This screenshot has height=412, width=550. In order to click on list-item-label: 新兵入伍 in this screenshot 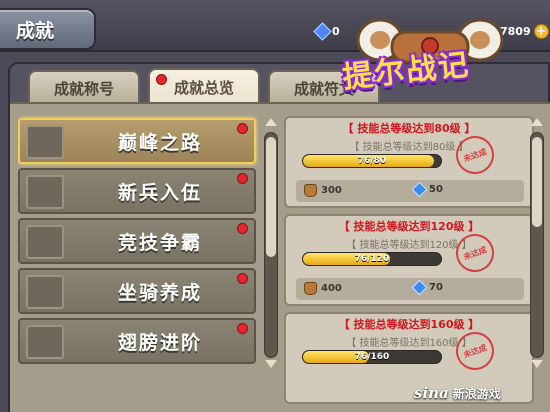, I will do `click(159, 192)`.